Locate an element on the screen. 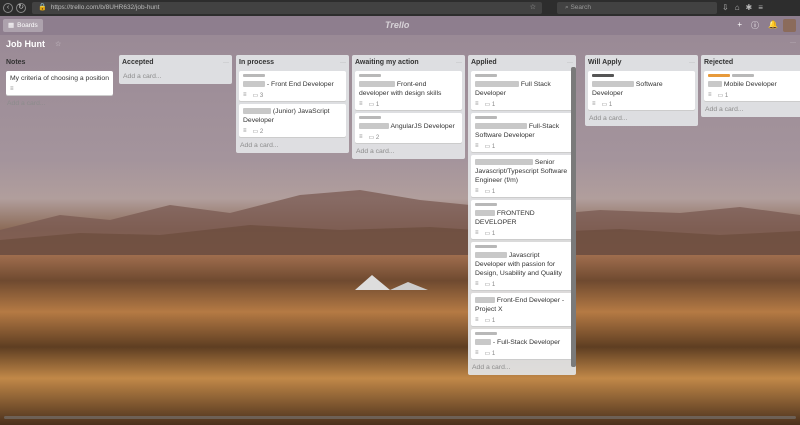  card: FRONTEND DEVELOPER ≡ ▭ 1 is located at coordinates (522, 219).